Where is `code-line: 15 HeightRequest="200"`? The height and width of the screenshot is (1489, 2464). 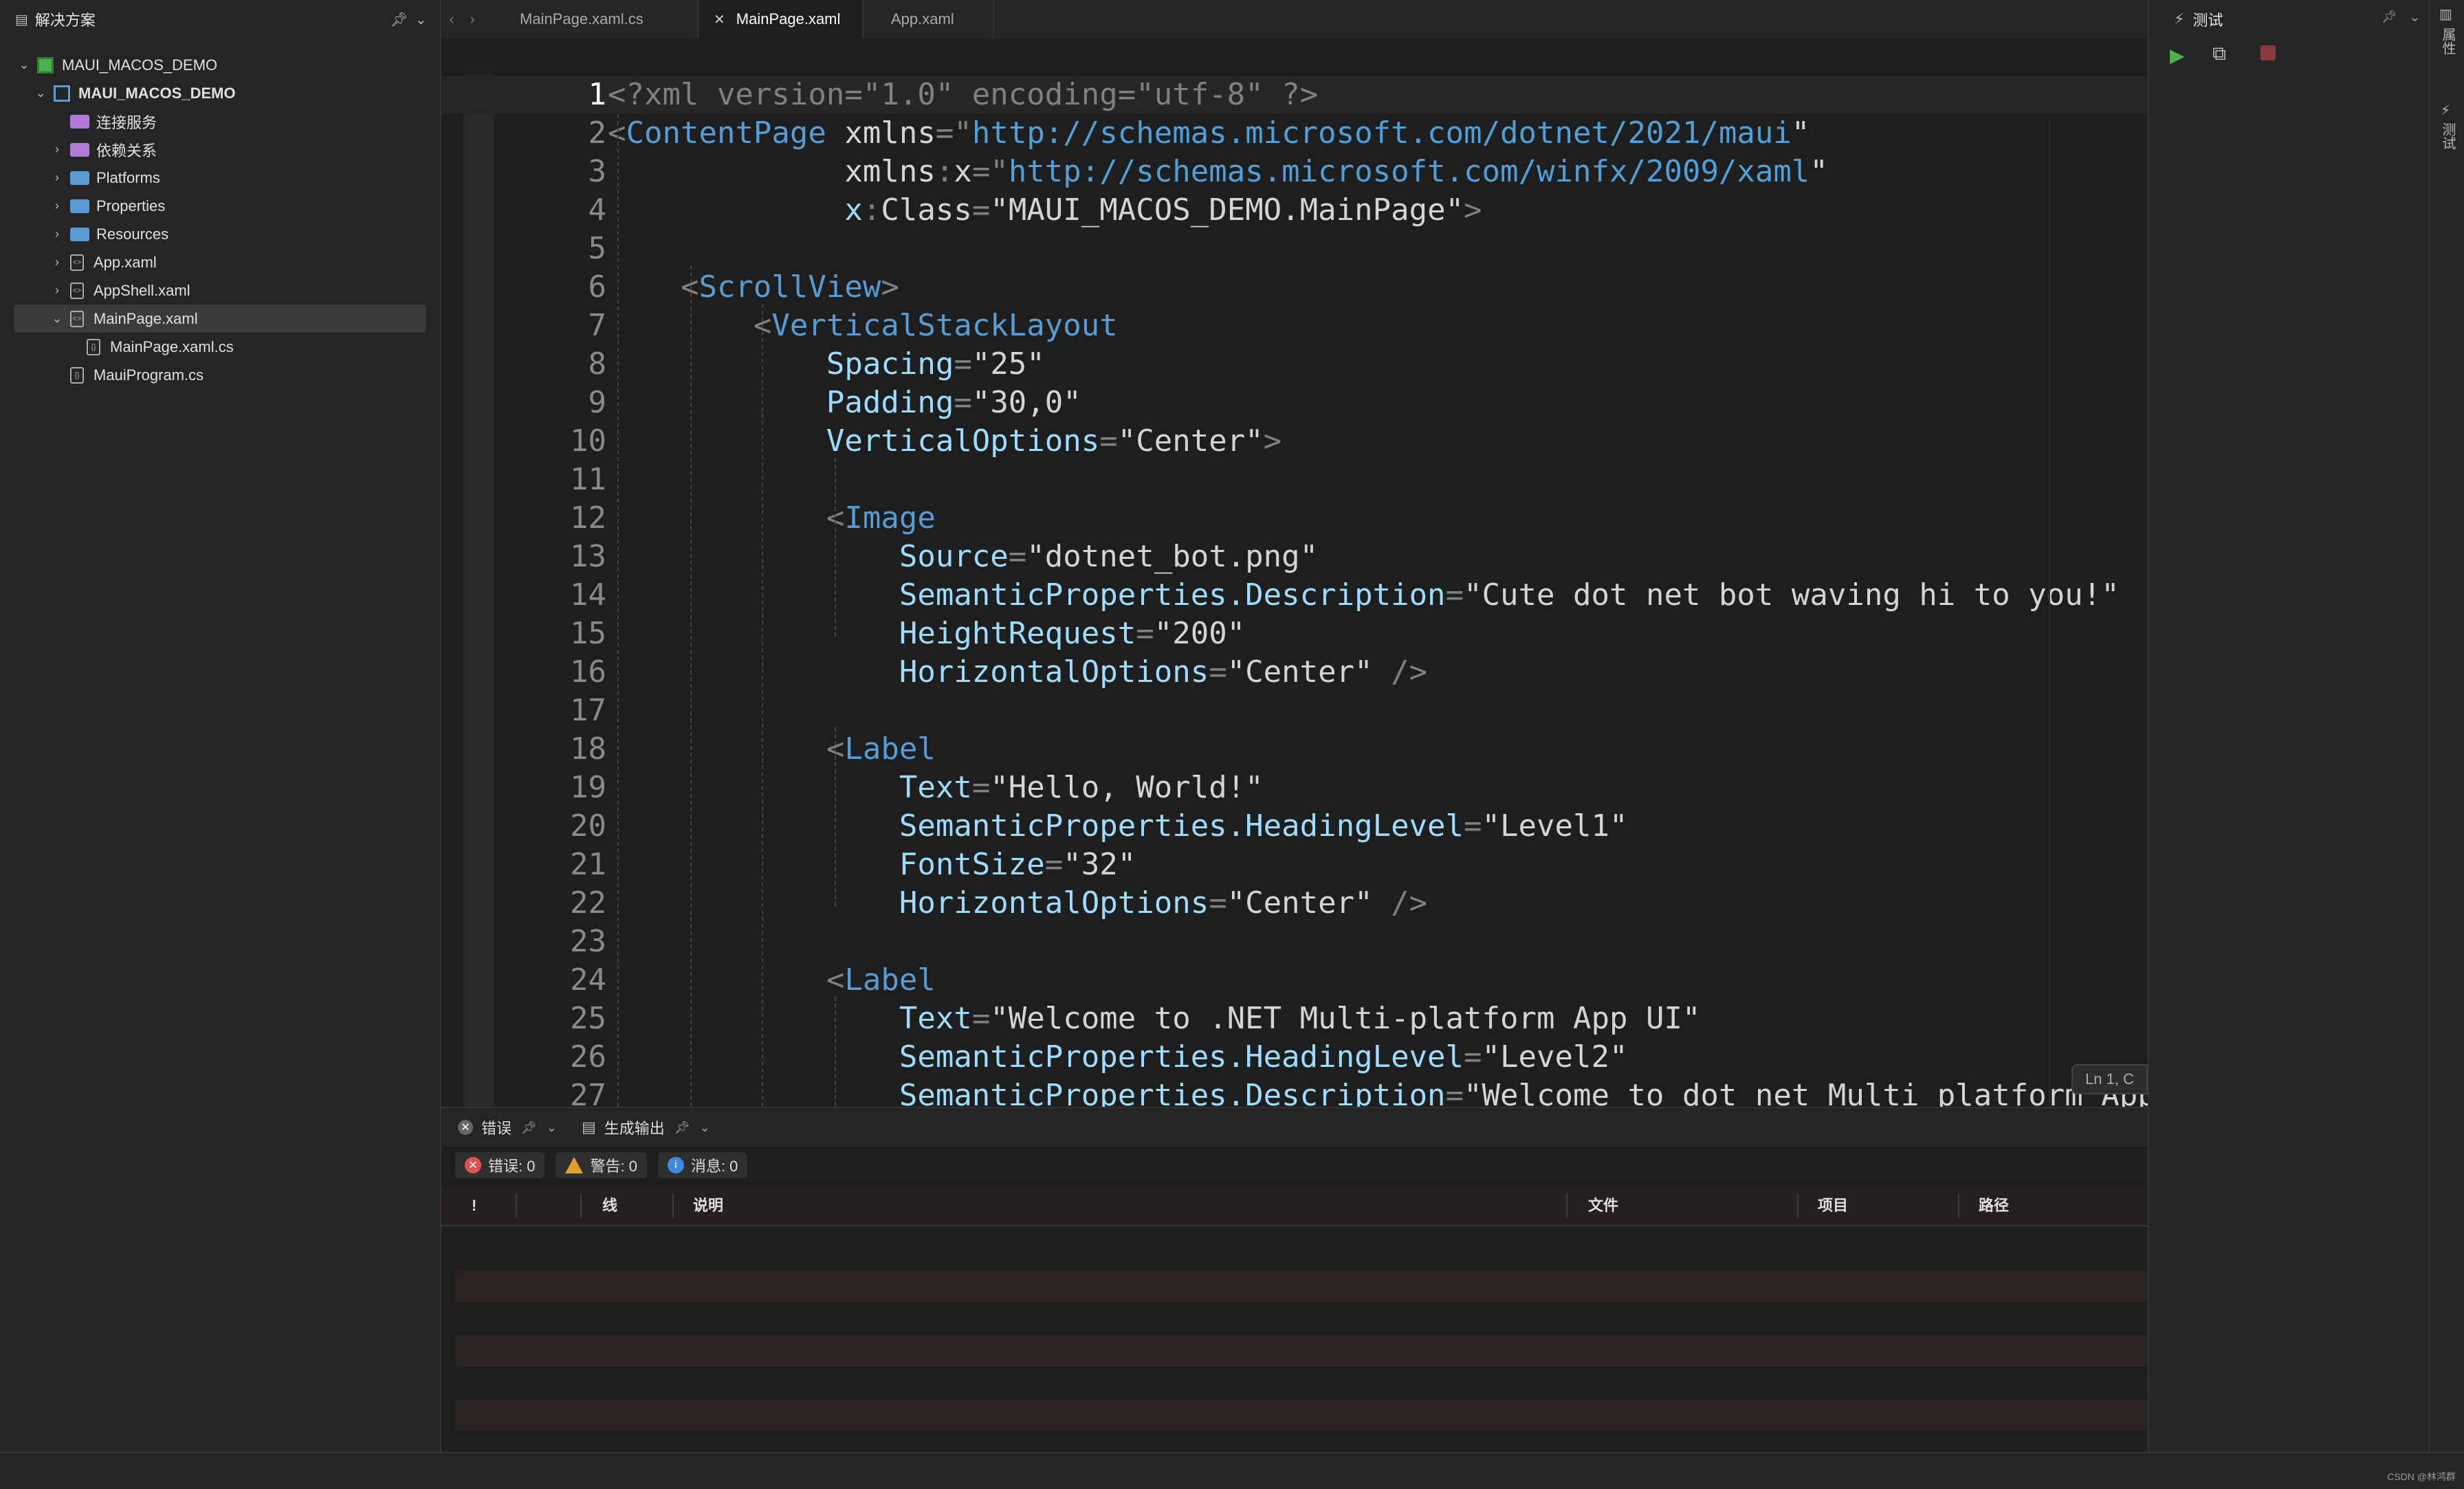
code-line: 15 HeightRequest="200" is located at coordinates (1294, 634).